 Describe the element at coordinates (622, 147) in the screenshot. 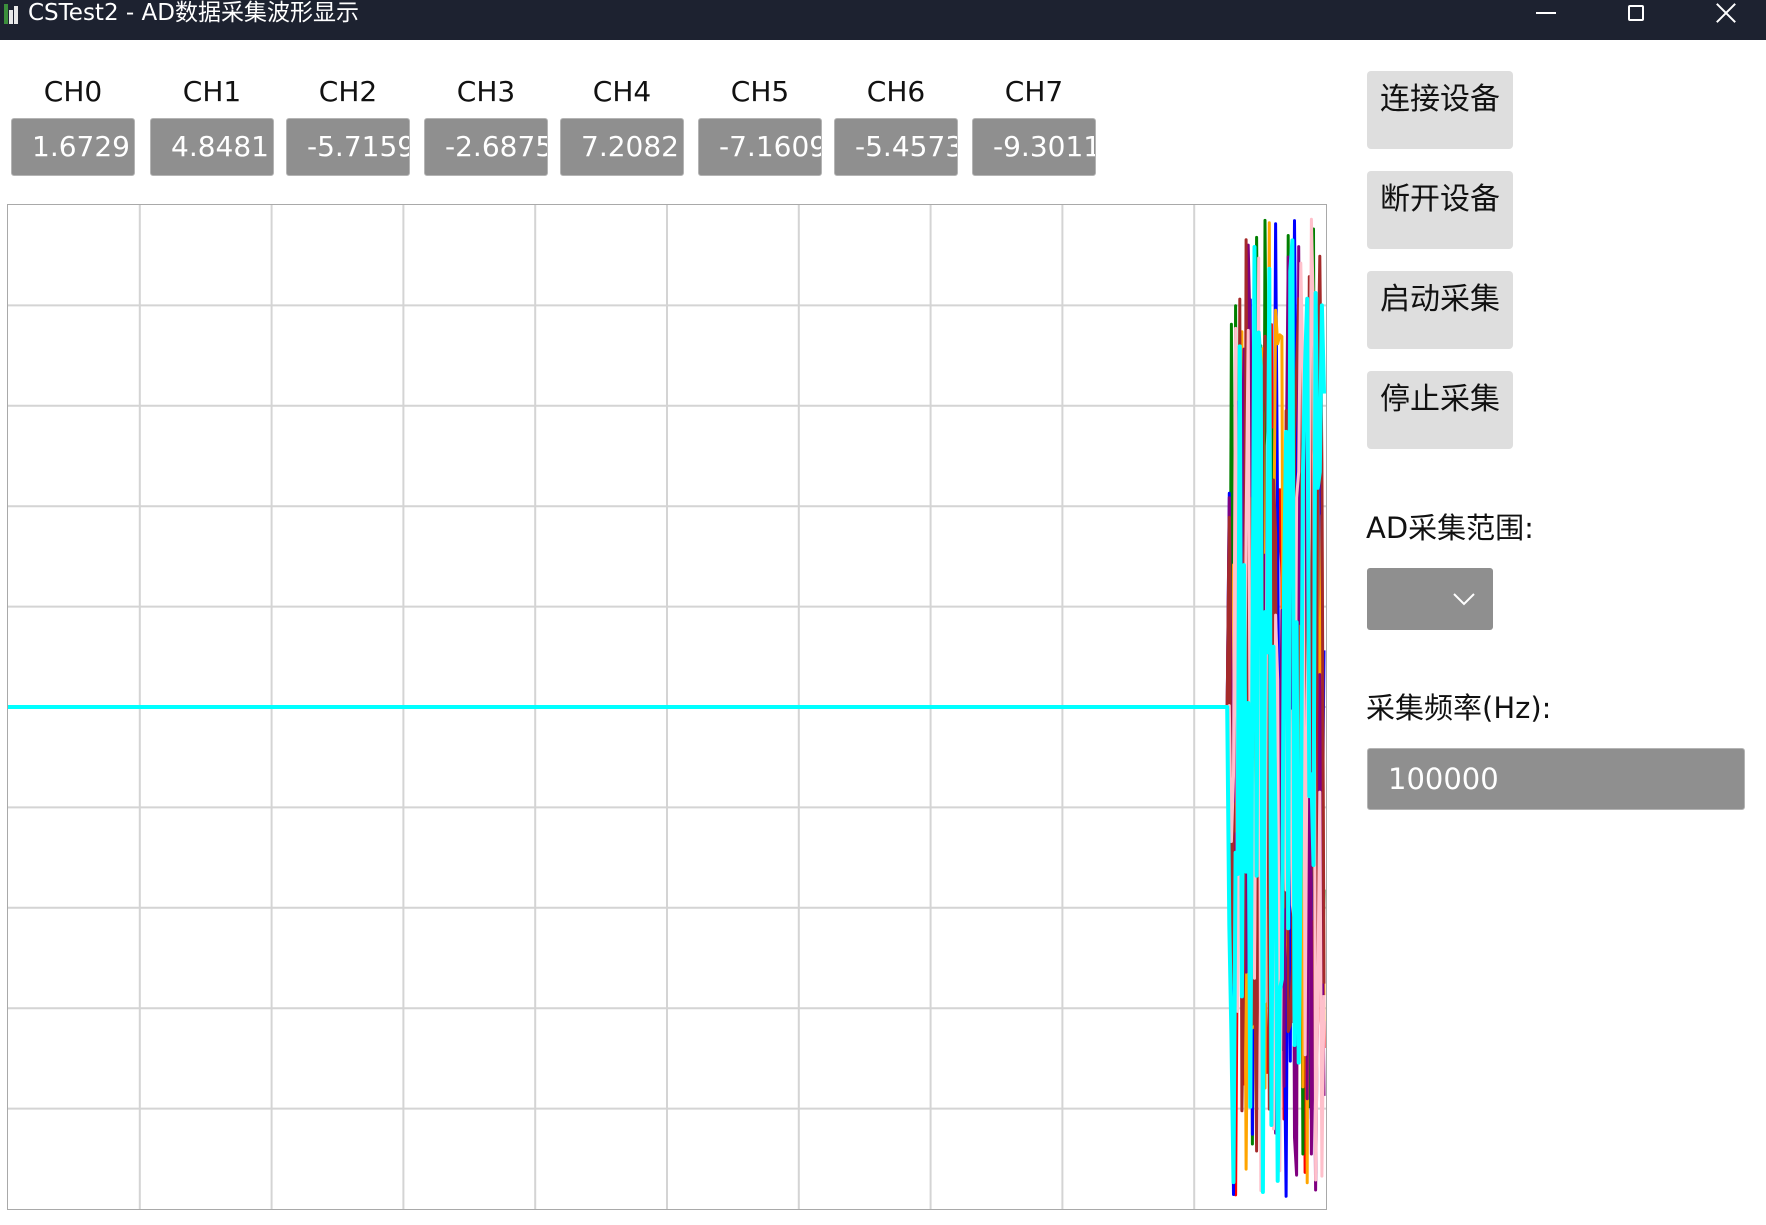

I see `channel-value-ch4: 7.2082` at that location.